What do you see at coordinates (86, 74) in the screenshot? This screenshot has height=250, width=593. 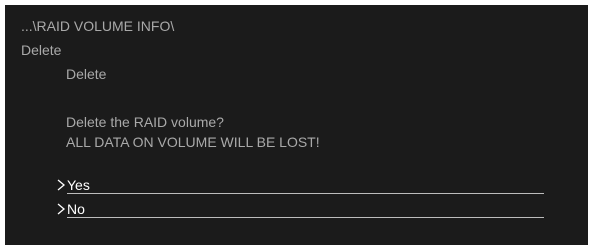 I see `subsection-title: Delete` at bounding box center [86, 74].